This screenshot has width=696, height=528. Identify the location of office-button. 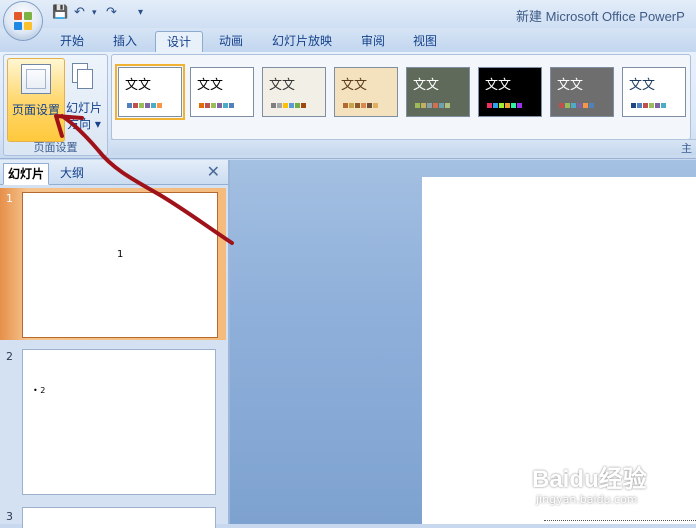
(23, 21).